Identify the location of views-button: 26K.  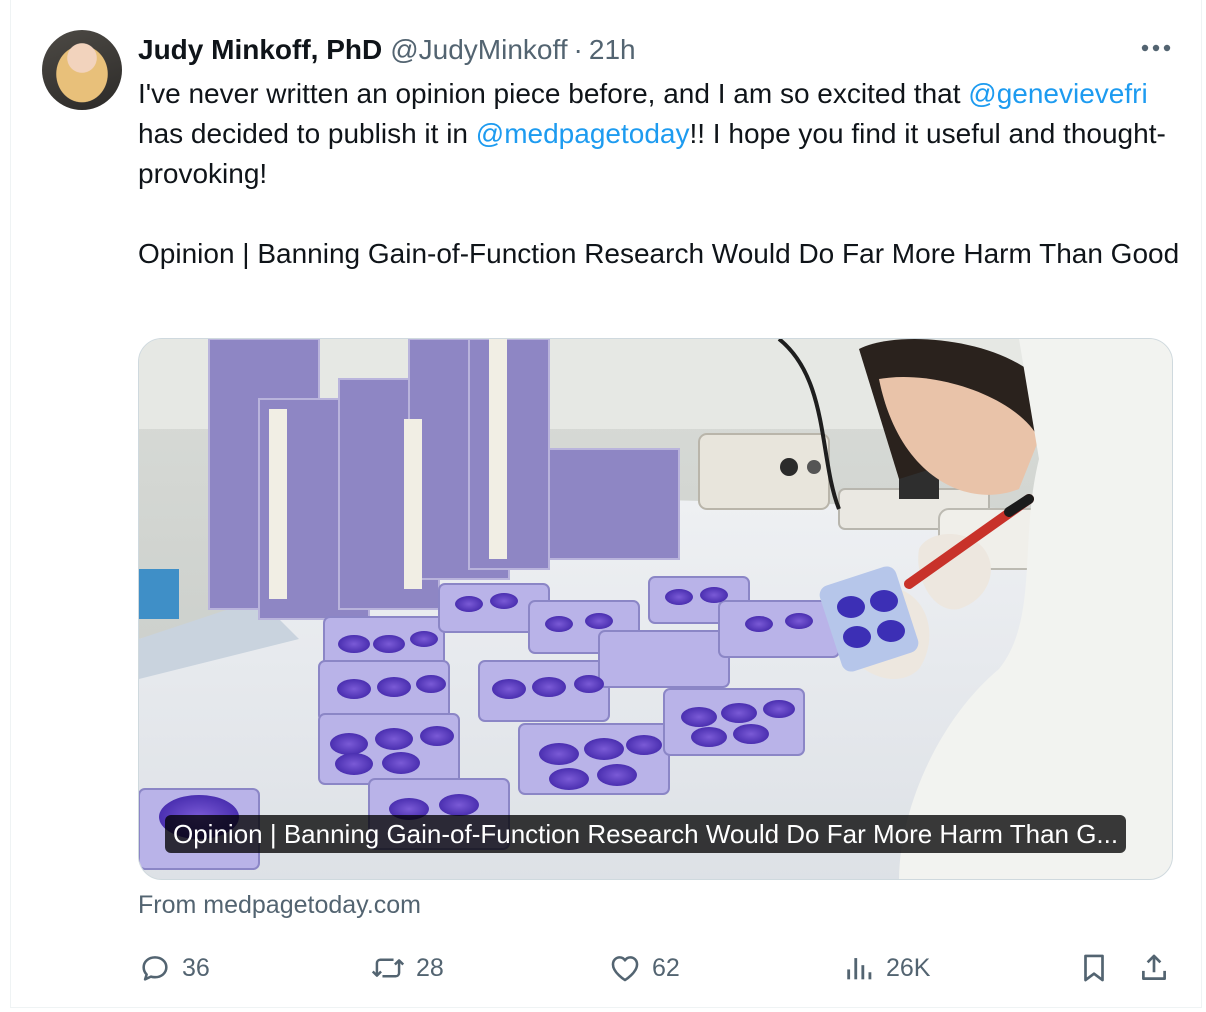
(887, 968).